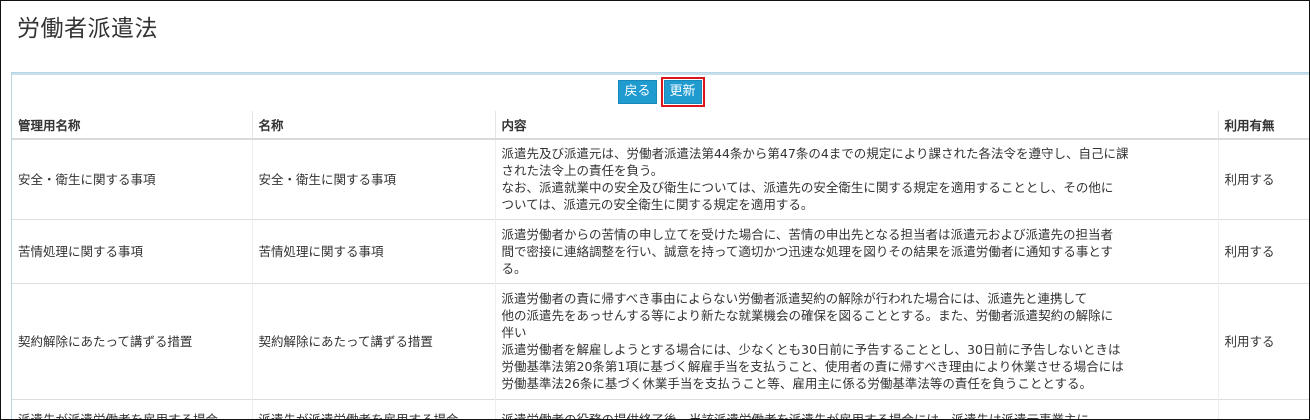 The width and height of the screenshot is (1310, 420). Describe the element at coordinates (514, 268) in the screenshot. I see `content-line: る。` at that location.